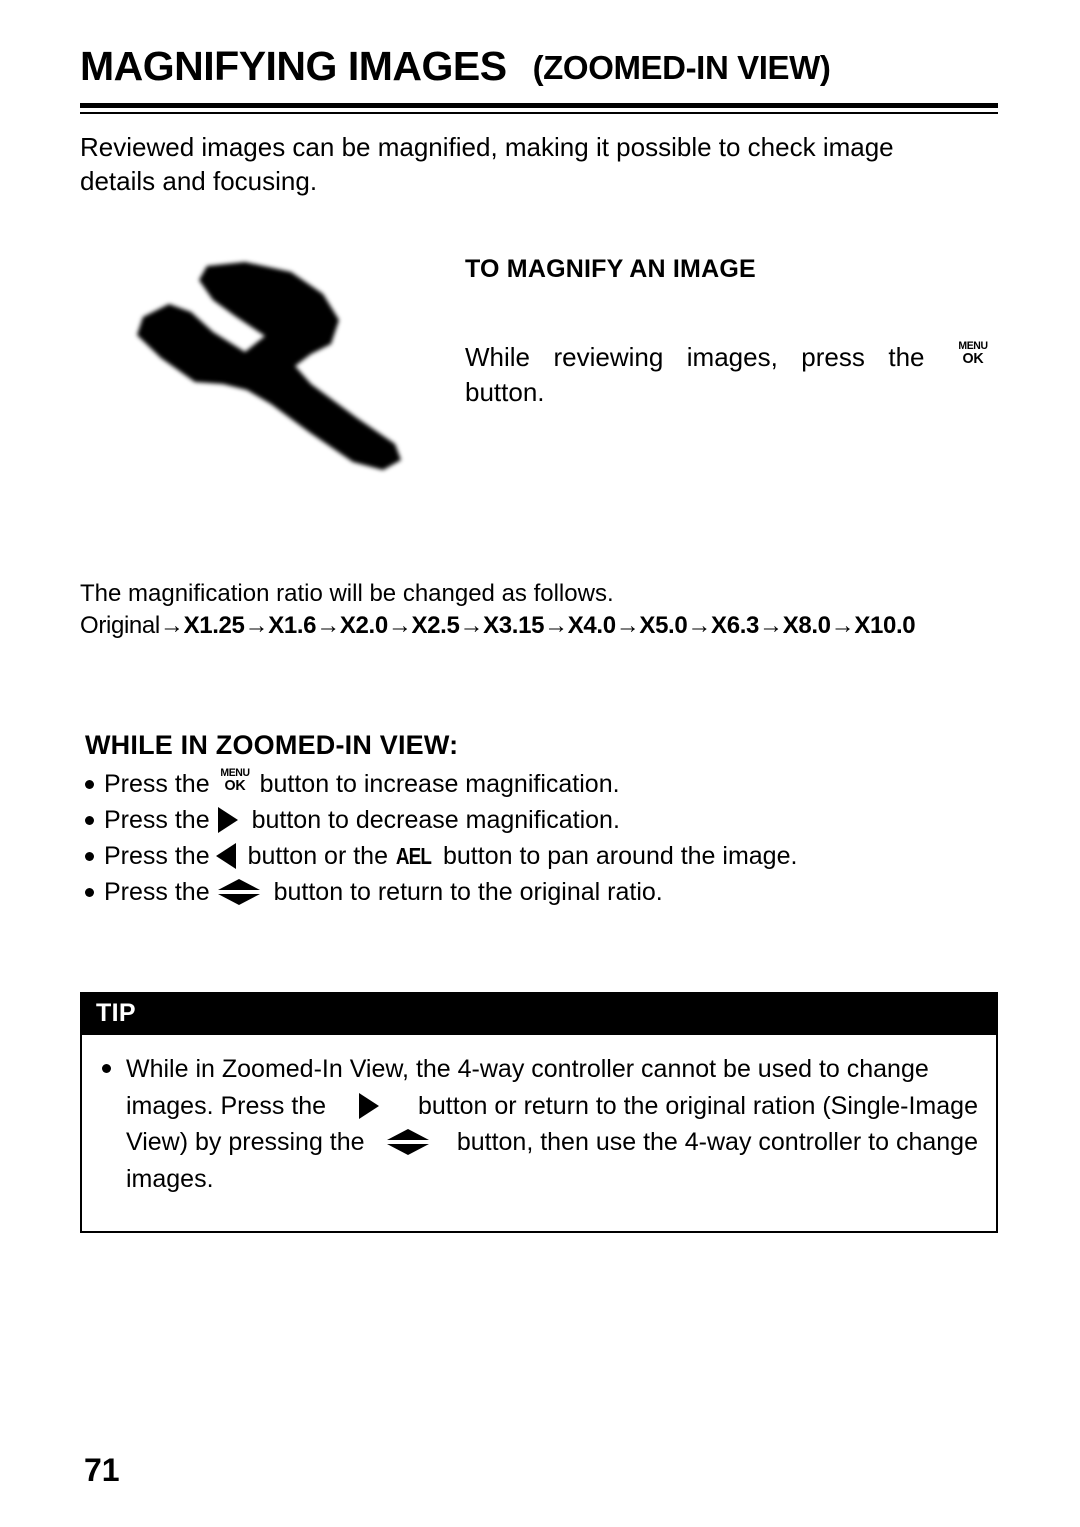  What do you see at coordinates (906, 357) in the screenshot?
I see `word-the: the` at bounding box center [906, 357].